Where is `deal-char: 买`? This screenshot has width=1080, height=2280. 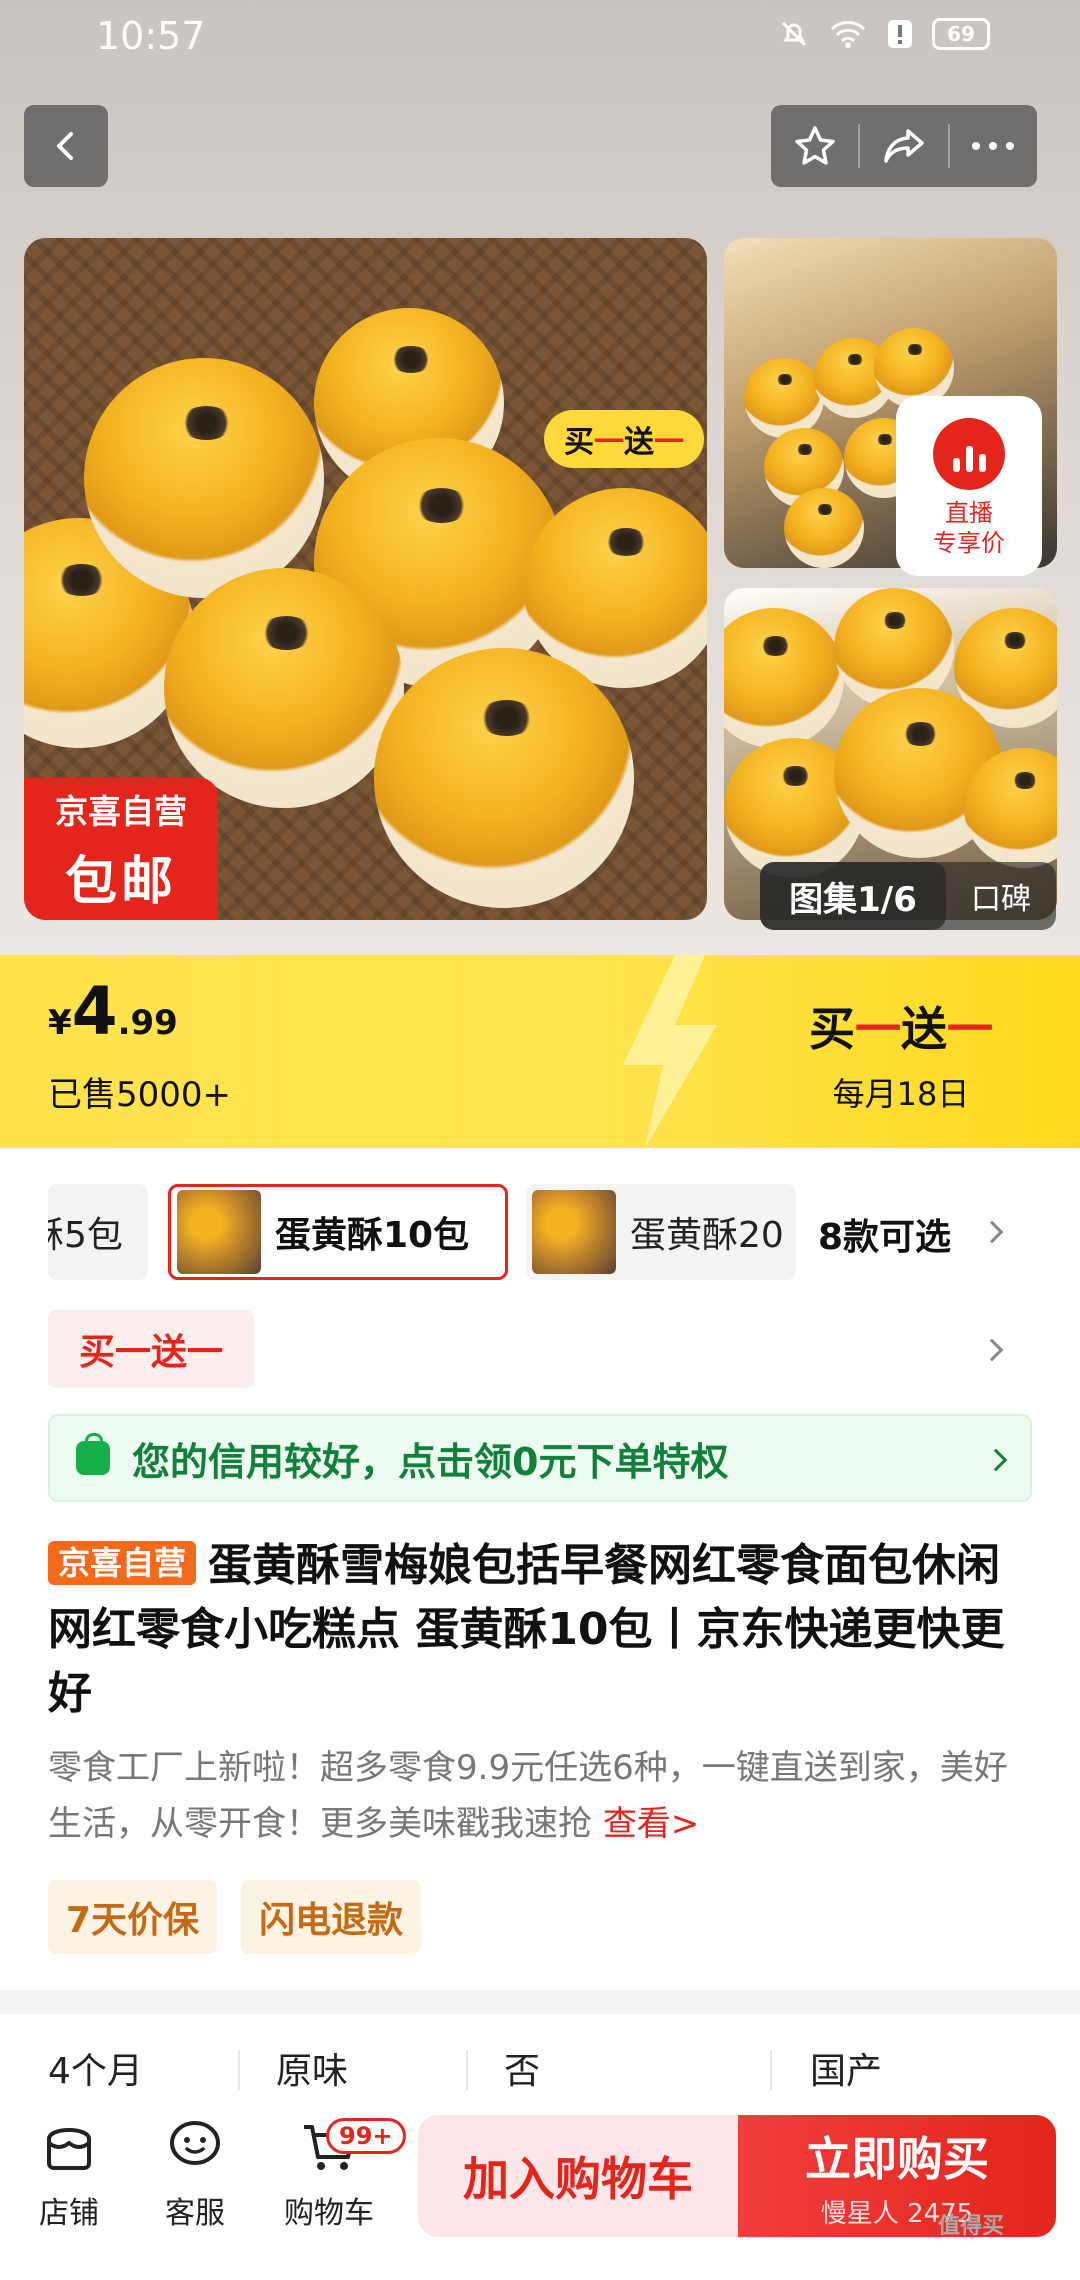 deal-char: 买 is located at coordinates (832, 1029).